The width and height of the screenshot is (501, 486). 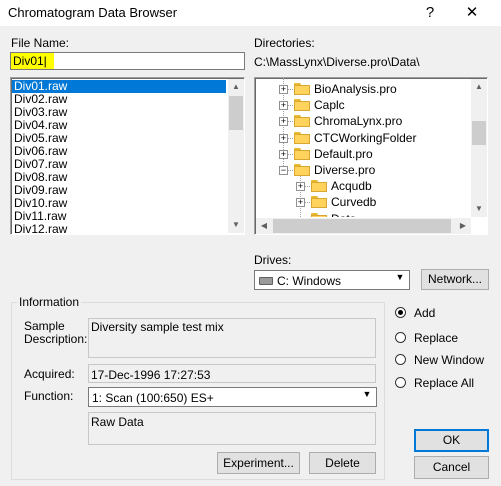 I want to click on file-list-scrollbar: ▲ ▼, so click(x=236, y=156).